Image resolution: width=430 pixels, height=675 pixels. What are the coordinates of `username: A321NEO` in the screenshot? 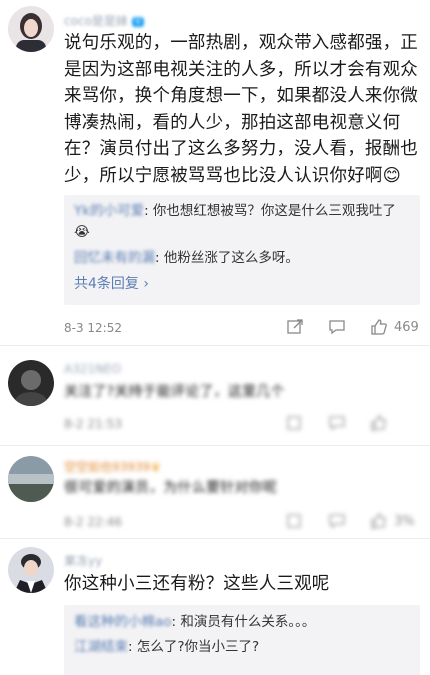 It's located at (92, 369).